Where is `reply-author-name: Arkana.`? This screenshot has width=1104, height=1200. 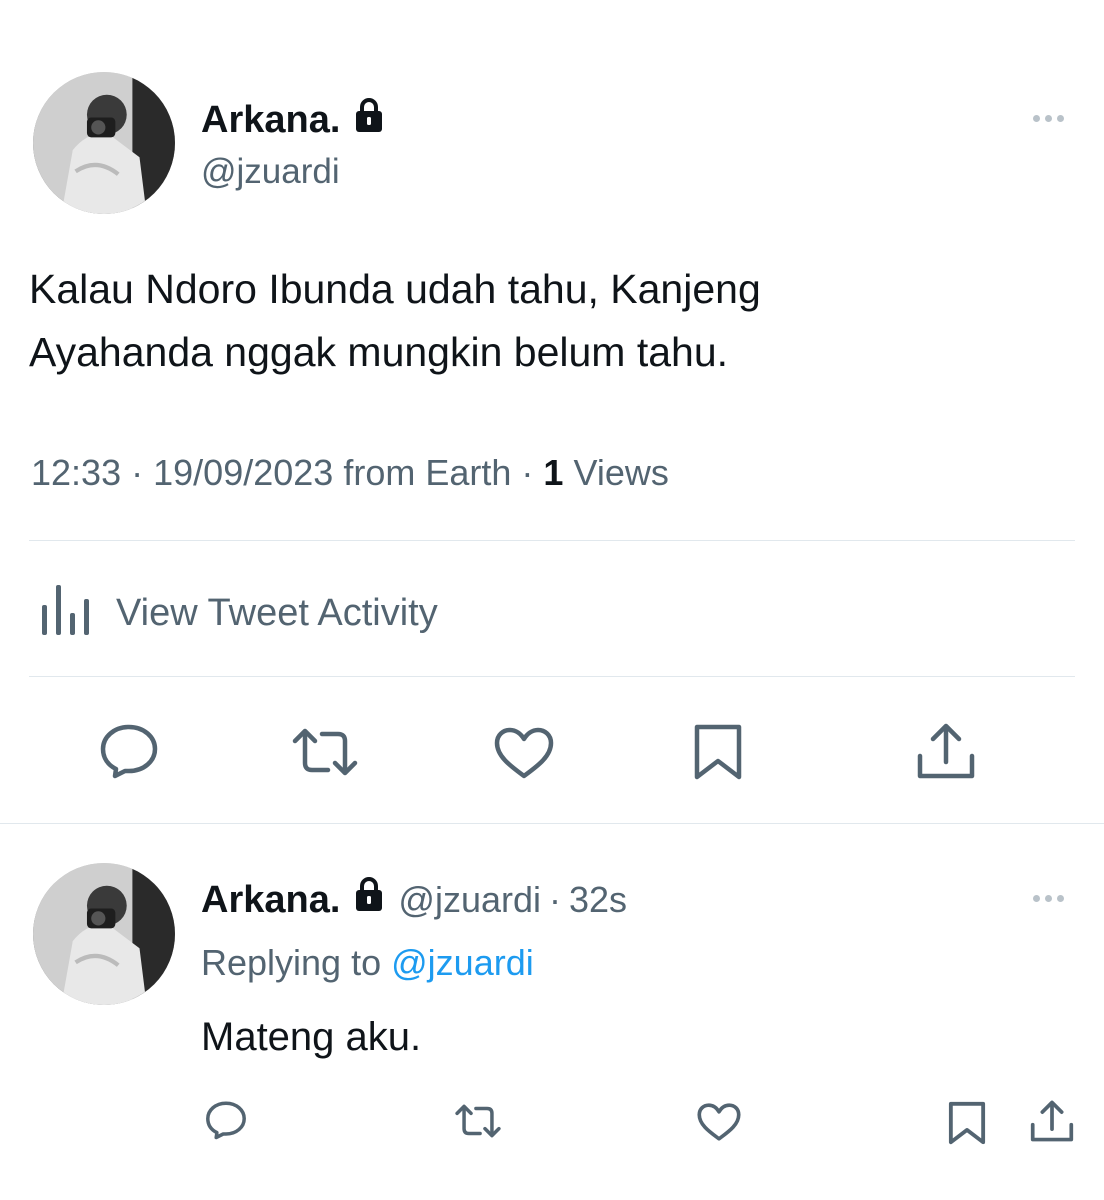 reply-author-name: Arkana. is located at coordinates (270, 900).